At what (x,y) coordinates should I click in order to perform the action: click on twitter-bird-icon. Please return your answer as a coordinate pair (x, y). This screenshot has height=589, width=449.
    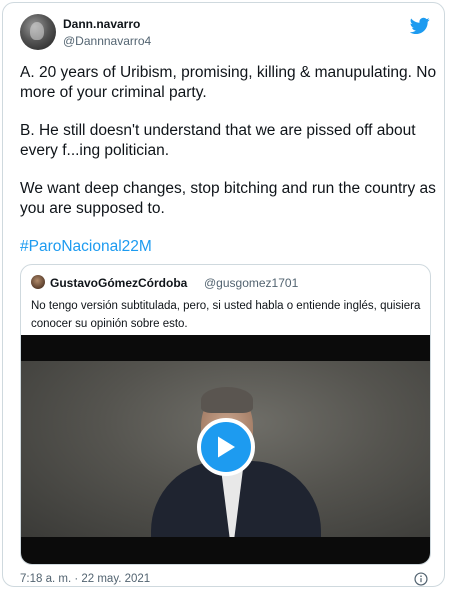
    Looking at the image, I should click on (420, 26).